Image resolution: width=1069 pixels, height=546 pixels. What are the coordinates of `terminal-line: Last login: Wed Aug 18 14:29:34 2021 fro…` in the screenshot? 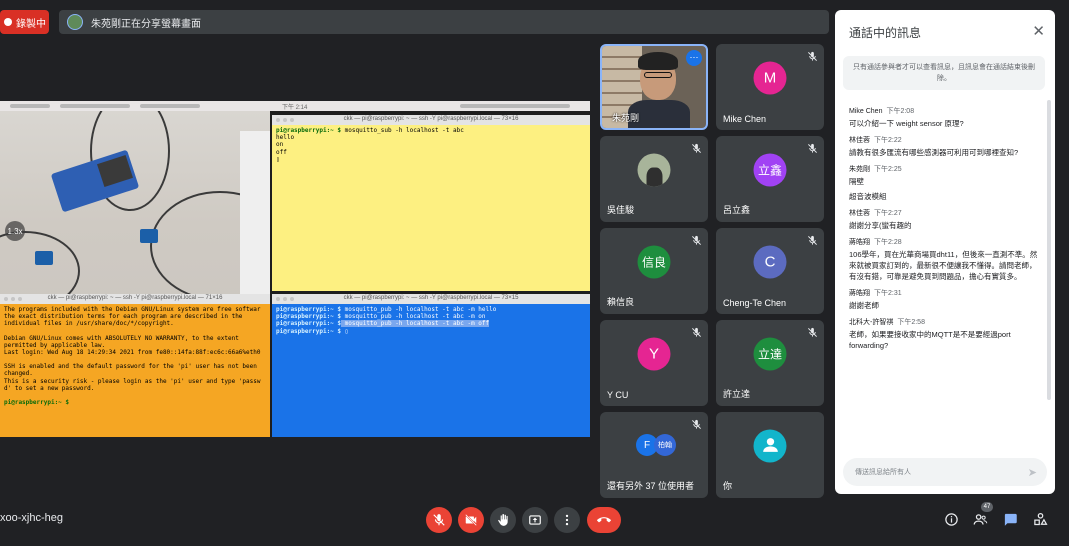 It's located at (132, 353).